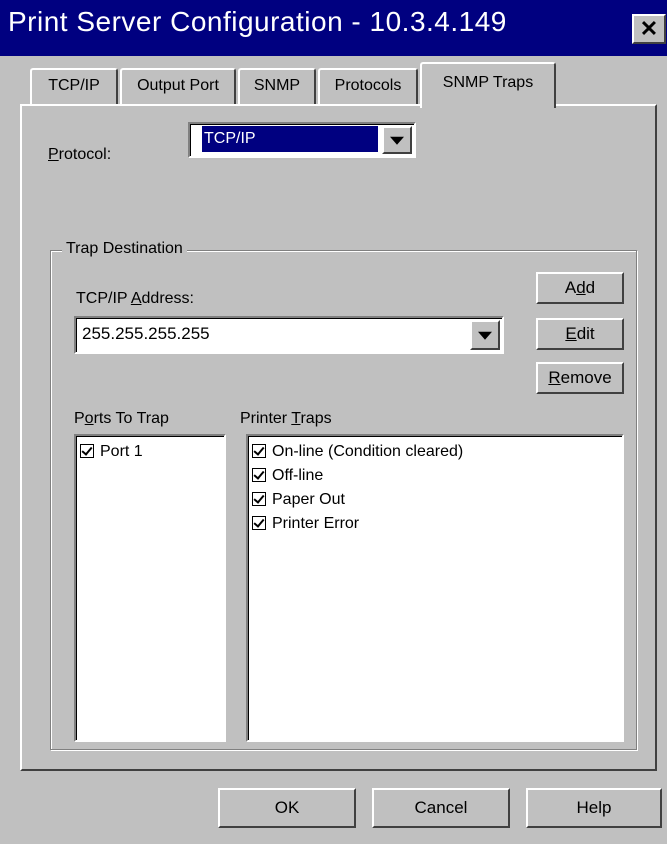  I want to click on ok-button: OK, so click(287, 808).